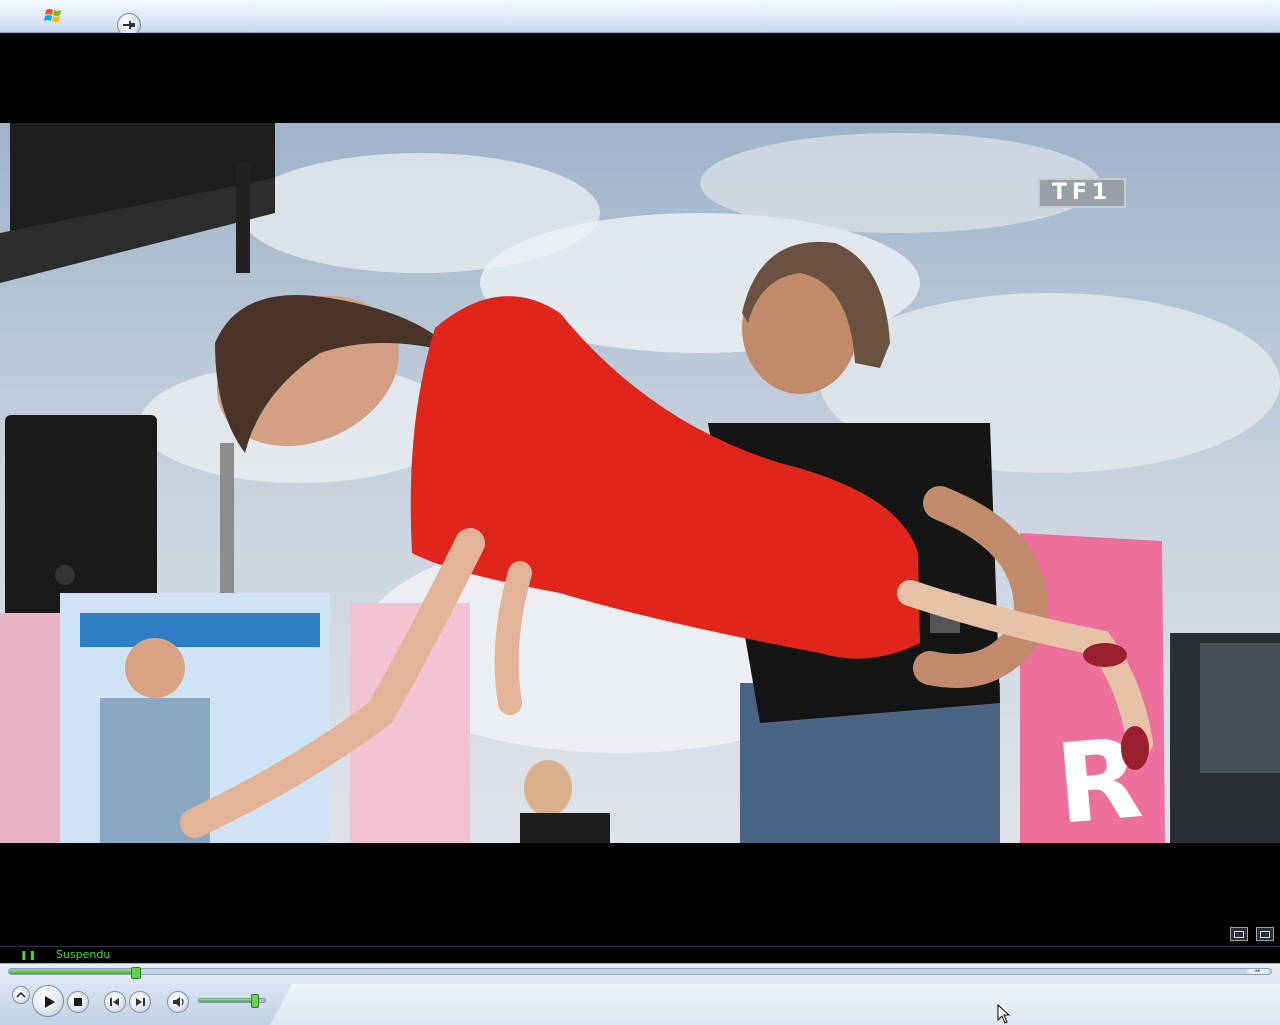 Image resolution: width=1280 pixels, height=1025 pixels. What do you see at coordinates (72, 971) in the screenshot?
I see `seek-progress` at bounding box center [72, 971].